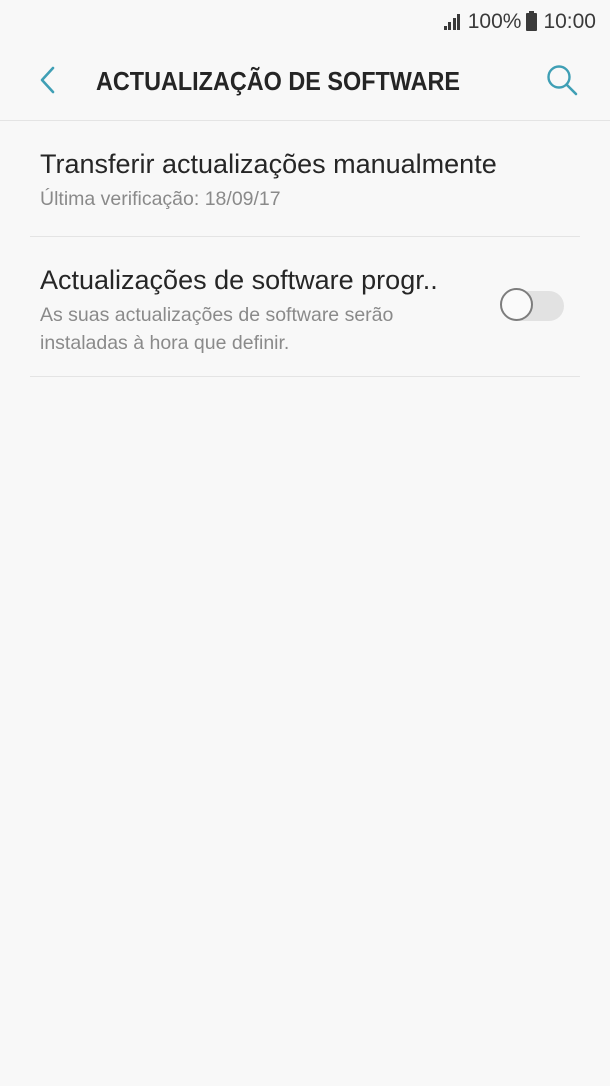 This screenshot has height=1086, width=610. Describe the element at coordinates (452, 22) in the screenshot. I see `signal-icon` at that location.